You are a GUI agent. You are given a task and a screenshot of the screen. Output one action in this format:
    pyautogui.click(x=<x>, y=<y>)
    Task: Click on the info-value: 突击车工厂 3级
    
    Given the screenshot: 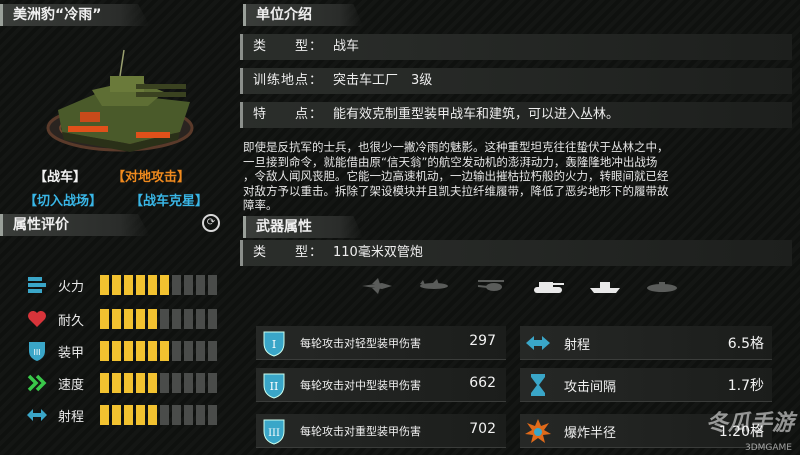 What is the action you would take?
    pyautogui.click(x=383, y=80)
    